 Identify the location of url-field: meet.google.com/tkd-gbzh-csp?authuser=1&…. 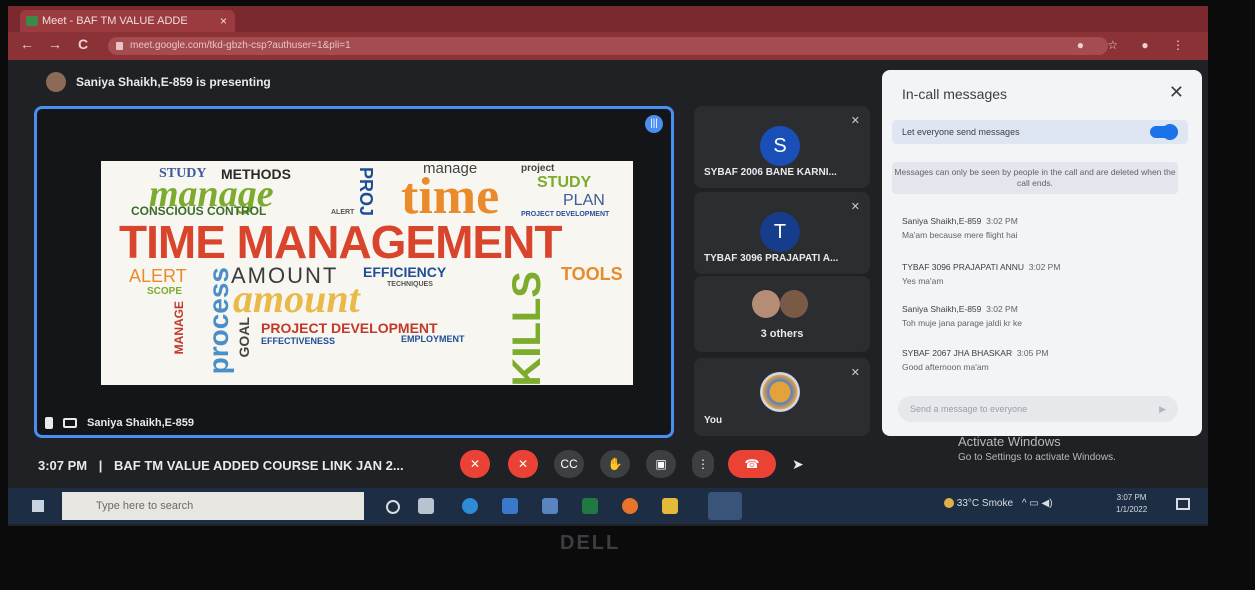
(608, 46).